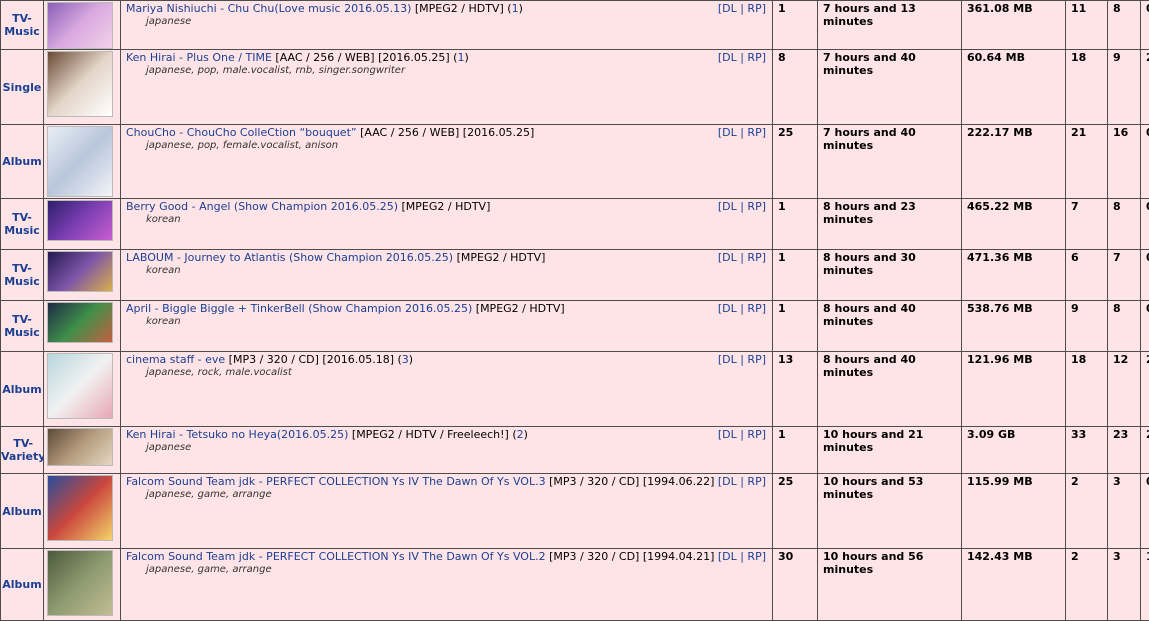 Image resolution: width=1149 pixels, height=621 pixels. What do you see at coordinates (237, 434) in the screenshot?
I see `torrent-title-link: Ken Hirai - Tetsuko no Heya(2016.05.25)` at bounding box center [237, 434].